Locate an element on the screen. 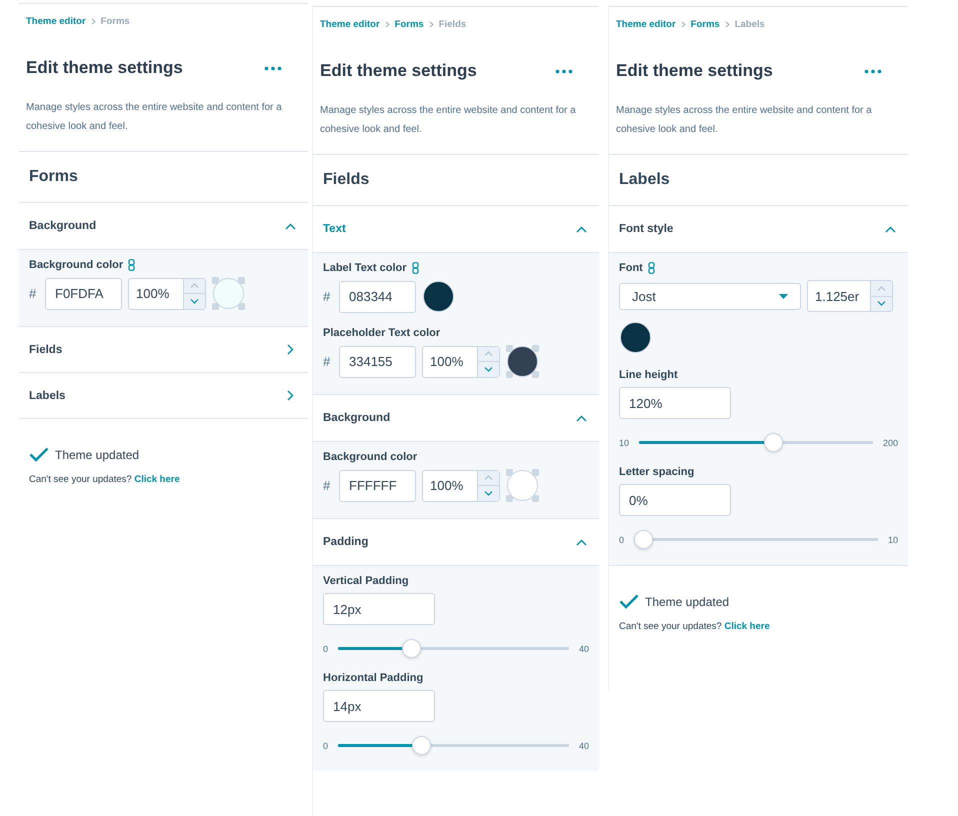 Image resolution: width=958 pixels, height=816 pixels. field-label: Horizontal Padding is located at coordinates (373, 678).